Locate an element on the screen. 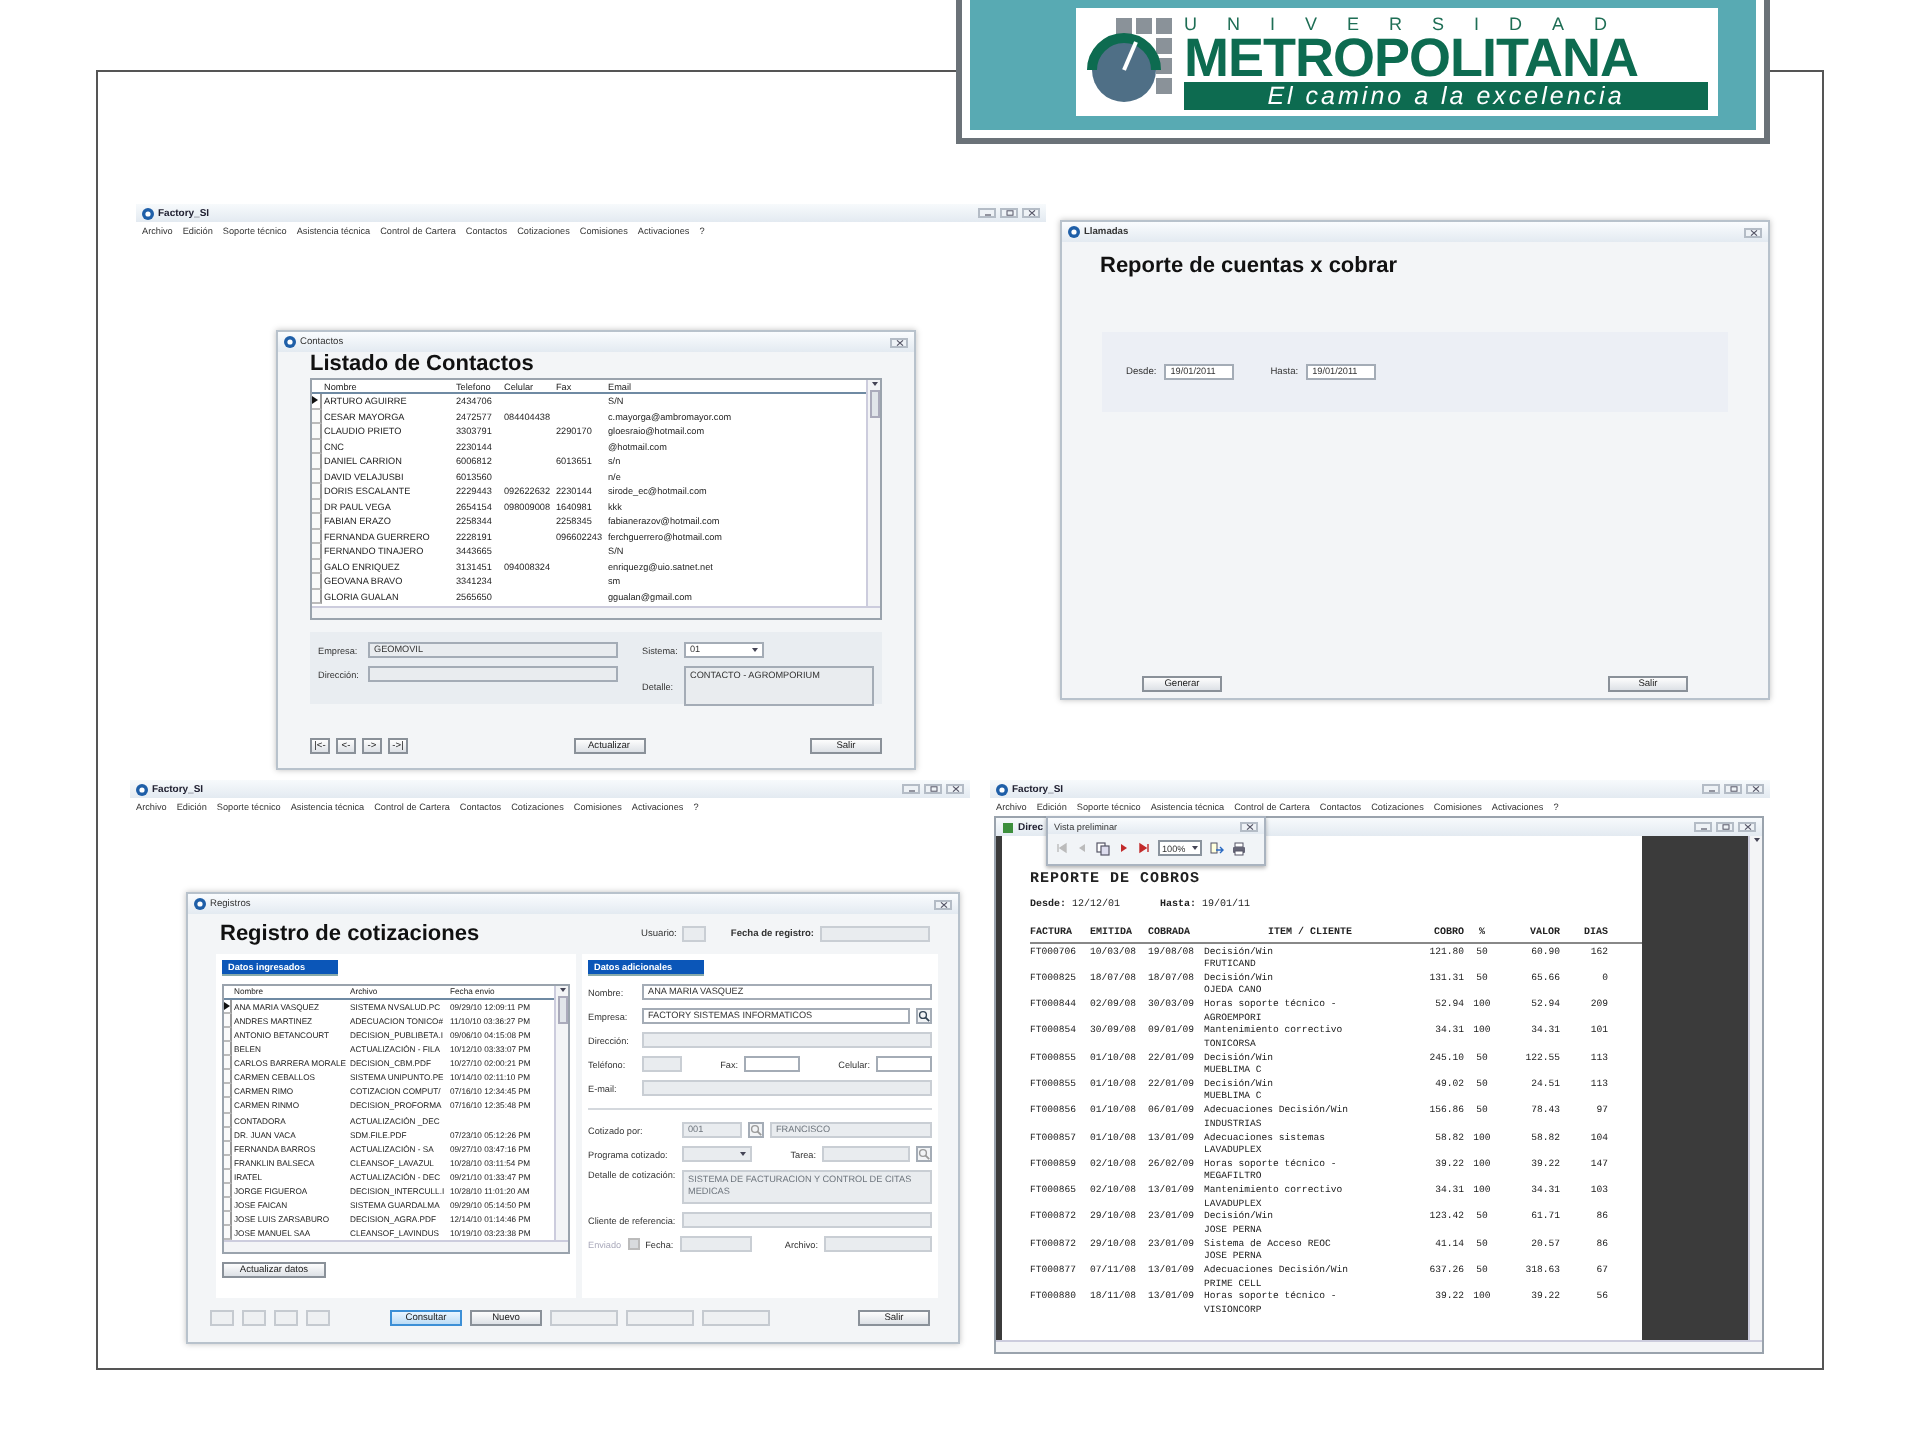  document-icon is located at coordinates (1008, 827).